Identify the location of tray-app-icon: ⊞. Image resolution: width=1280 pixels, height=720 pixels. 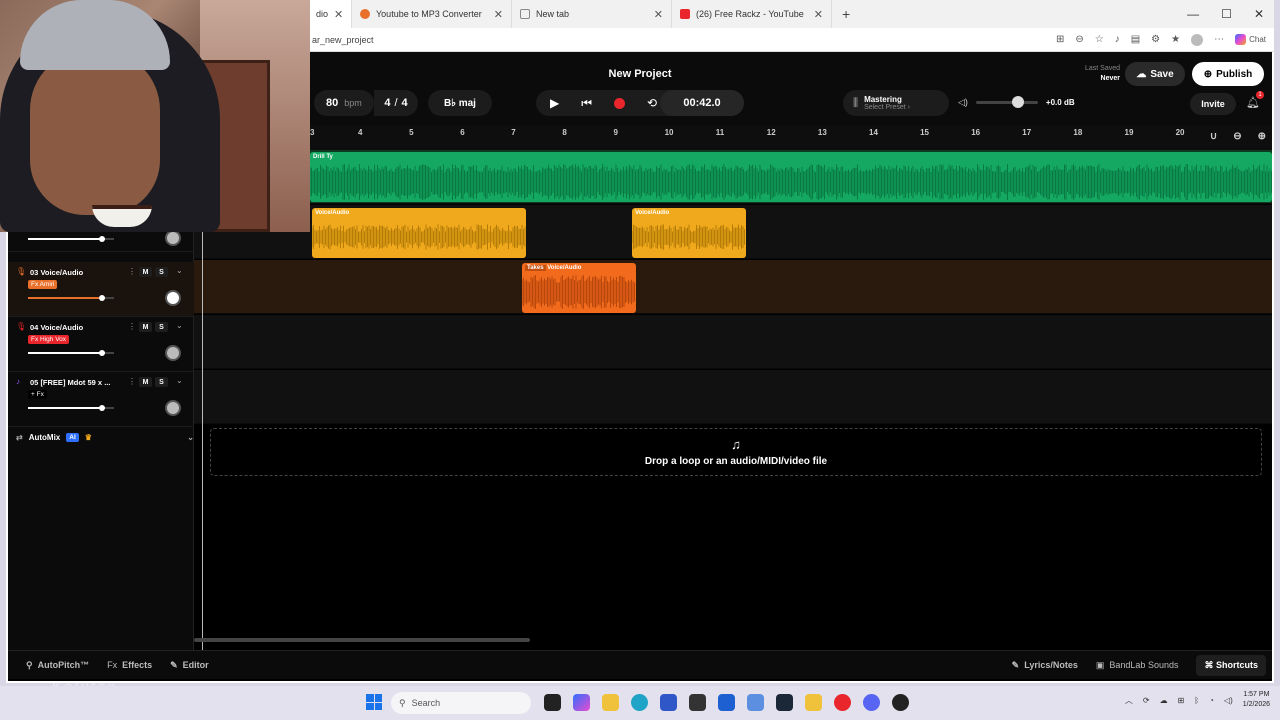
(1181, 700).